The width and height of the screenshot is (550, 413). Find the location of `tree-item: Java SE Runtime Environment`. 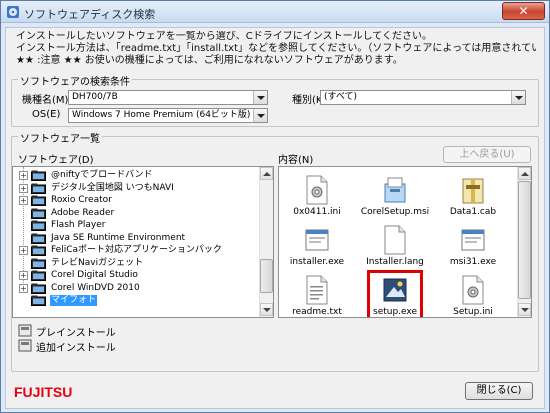

tree-item: Java SE Runtime Environment is located at coordinates (138, 238).